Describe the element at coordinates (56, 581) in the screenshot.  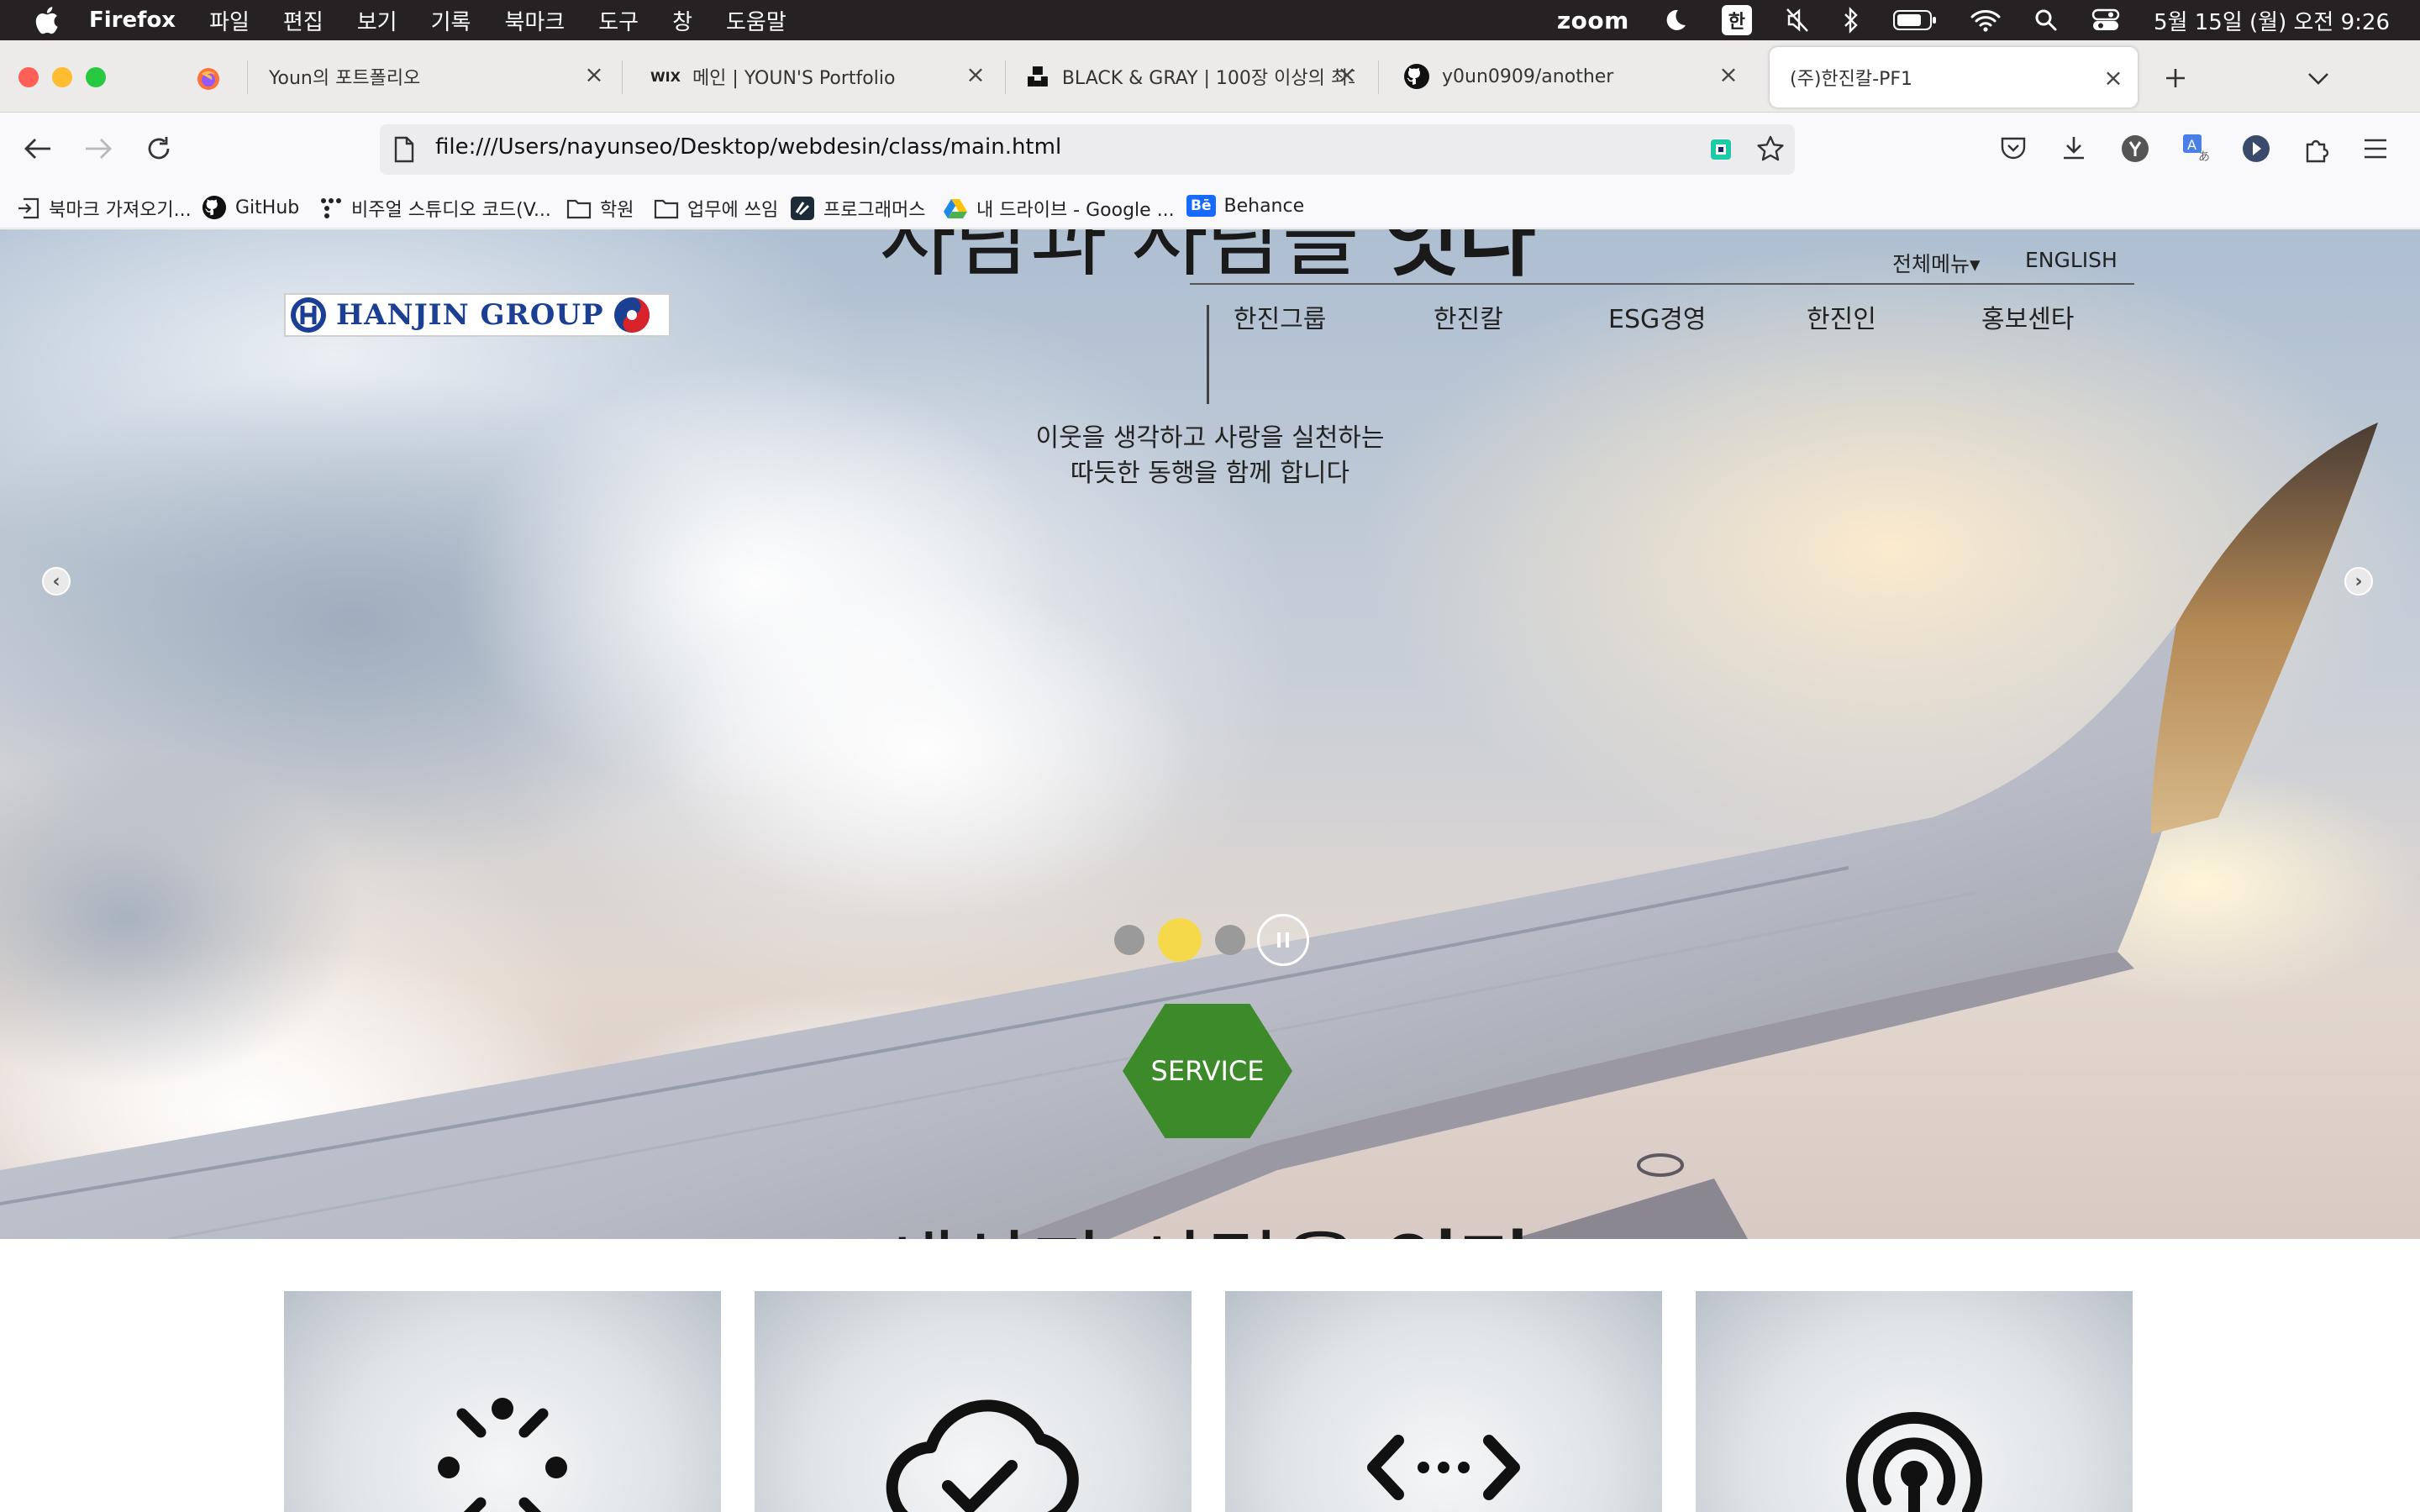
I see `slider-prev-arrow: ‹` at that location.